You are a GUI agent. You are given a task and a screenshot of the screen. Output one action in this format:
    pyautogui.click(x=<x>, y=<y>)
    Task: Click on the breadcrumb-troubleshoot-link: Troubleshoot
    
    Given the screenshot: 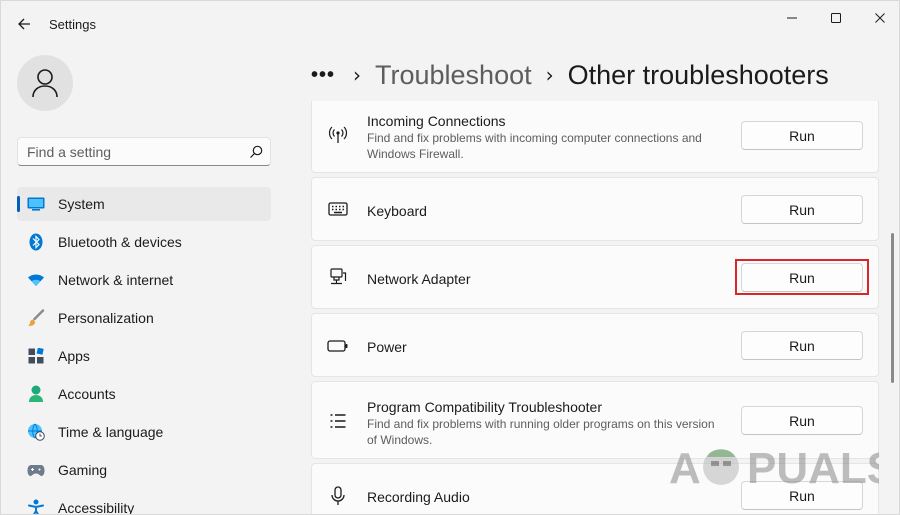 What is the action you would take?
    pyautogui.click(x=453, y=75)
    